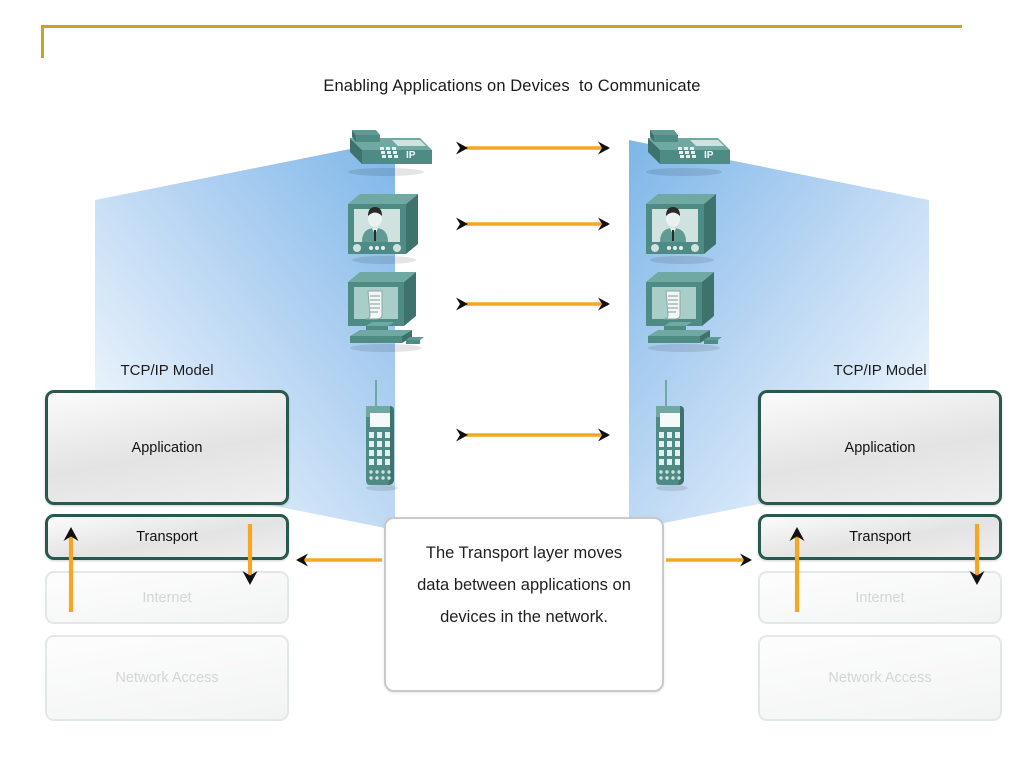 Image resolution: width=1024 pixels, height=768 pixels. What do you see at coordinates (672, 435) in the screenshot?
I see `mobile-phone-icon-right` at bounding box center [672, 435].